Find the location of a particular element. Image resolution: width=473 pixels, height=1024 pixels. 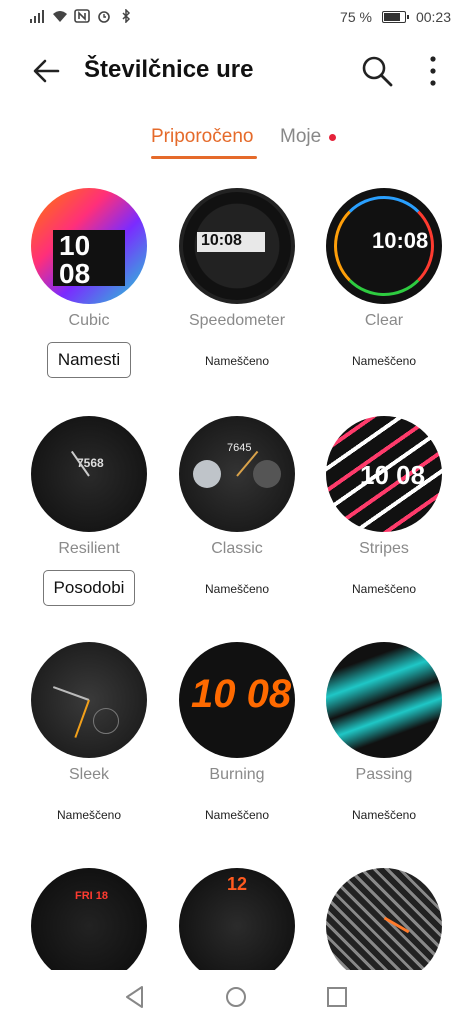

update-button: Posodobi is located at coordinates (89, 588).